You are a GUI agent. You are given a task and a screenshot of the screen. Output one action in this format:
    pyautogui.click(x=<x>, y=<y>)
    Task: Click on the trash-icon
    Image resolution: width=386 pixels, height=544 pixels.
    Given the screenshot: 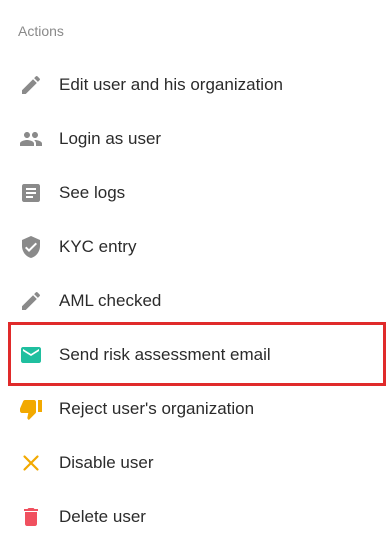 What is the action you would take?
    pyautogui.click(x=31, y=517)
    